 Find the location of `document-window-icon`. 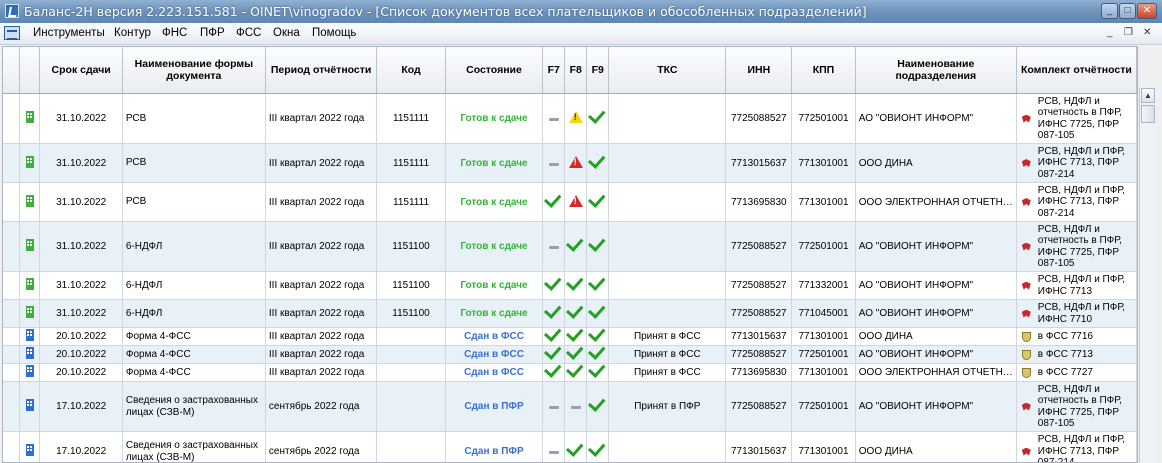

document-window-icon is located at coordinates (12, 33).